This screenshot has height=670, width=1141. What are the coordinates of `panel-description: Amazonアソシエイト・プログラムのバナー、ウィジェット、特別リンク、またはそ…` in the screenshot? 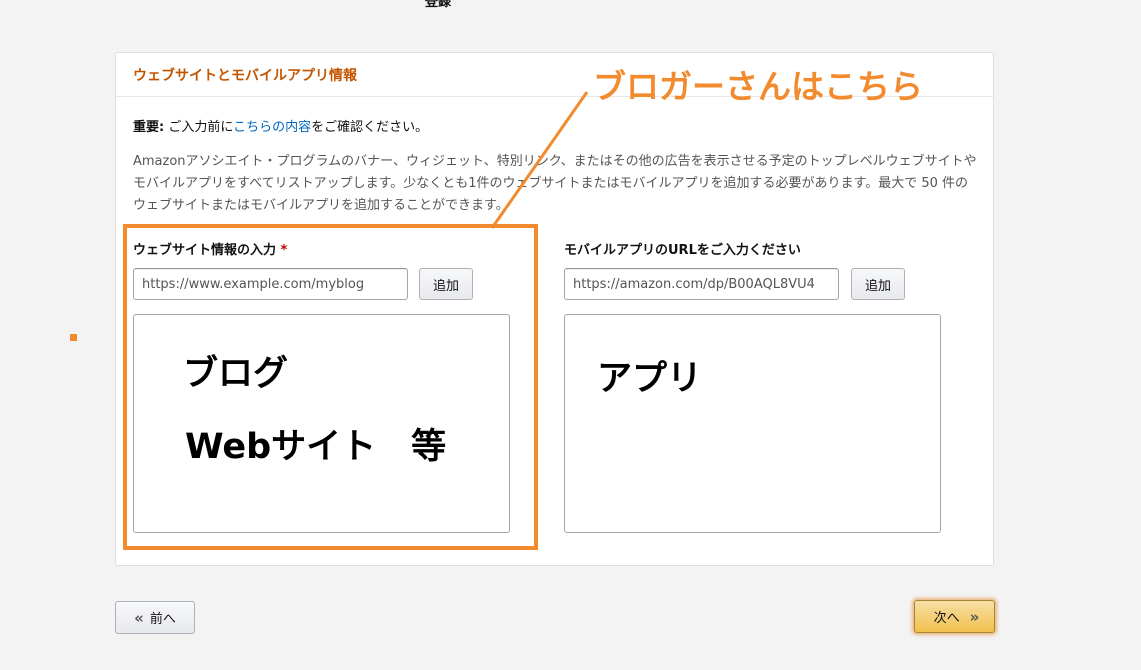 It's located at (555, 183).